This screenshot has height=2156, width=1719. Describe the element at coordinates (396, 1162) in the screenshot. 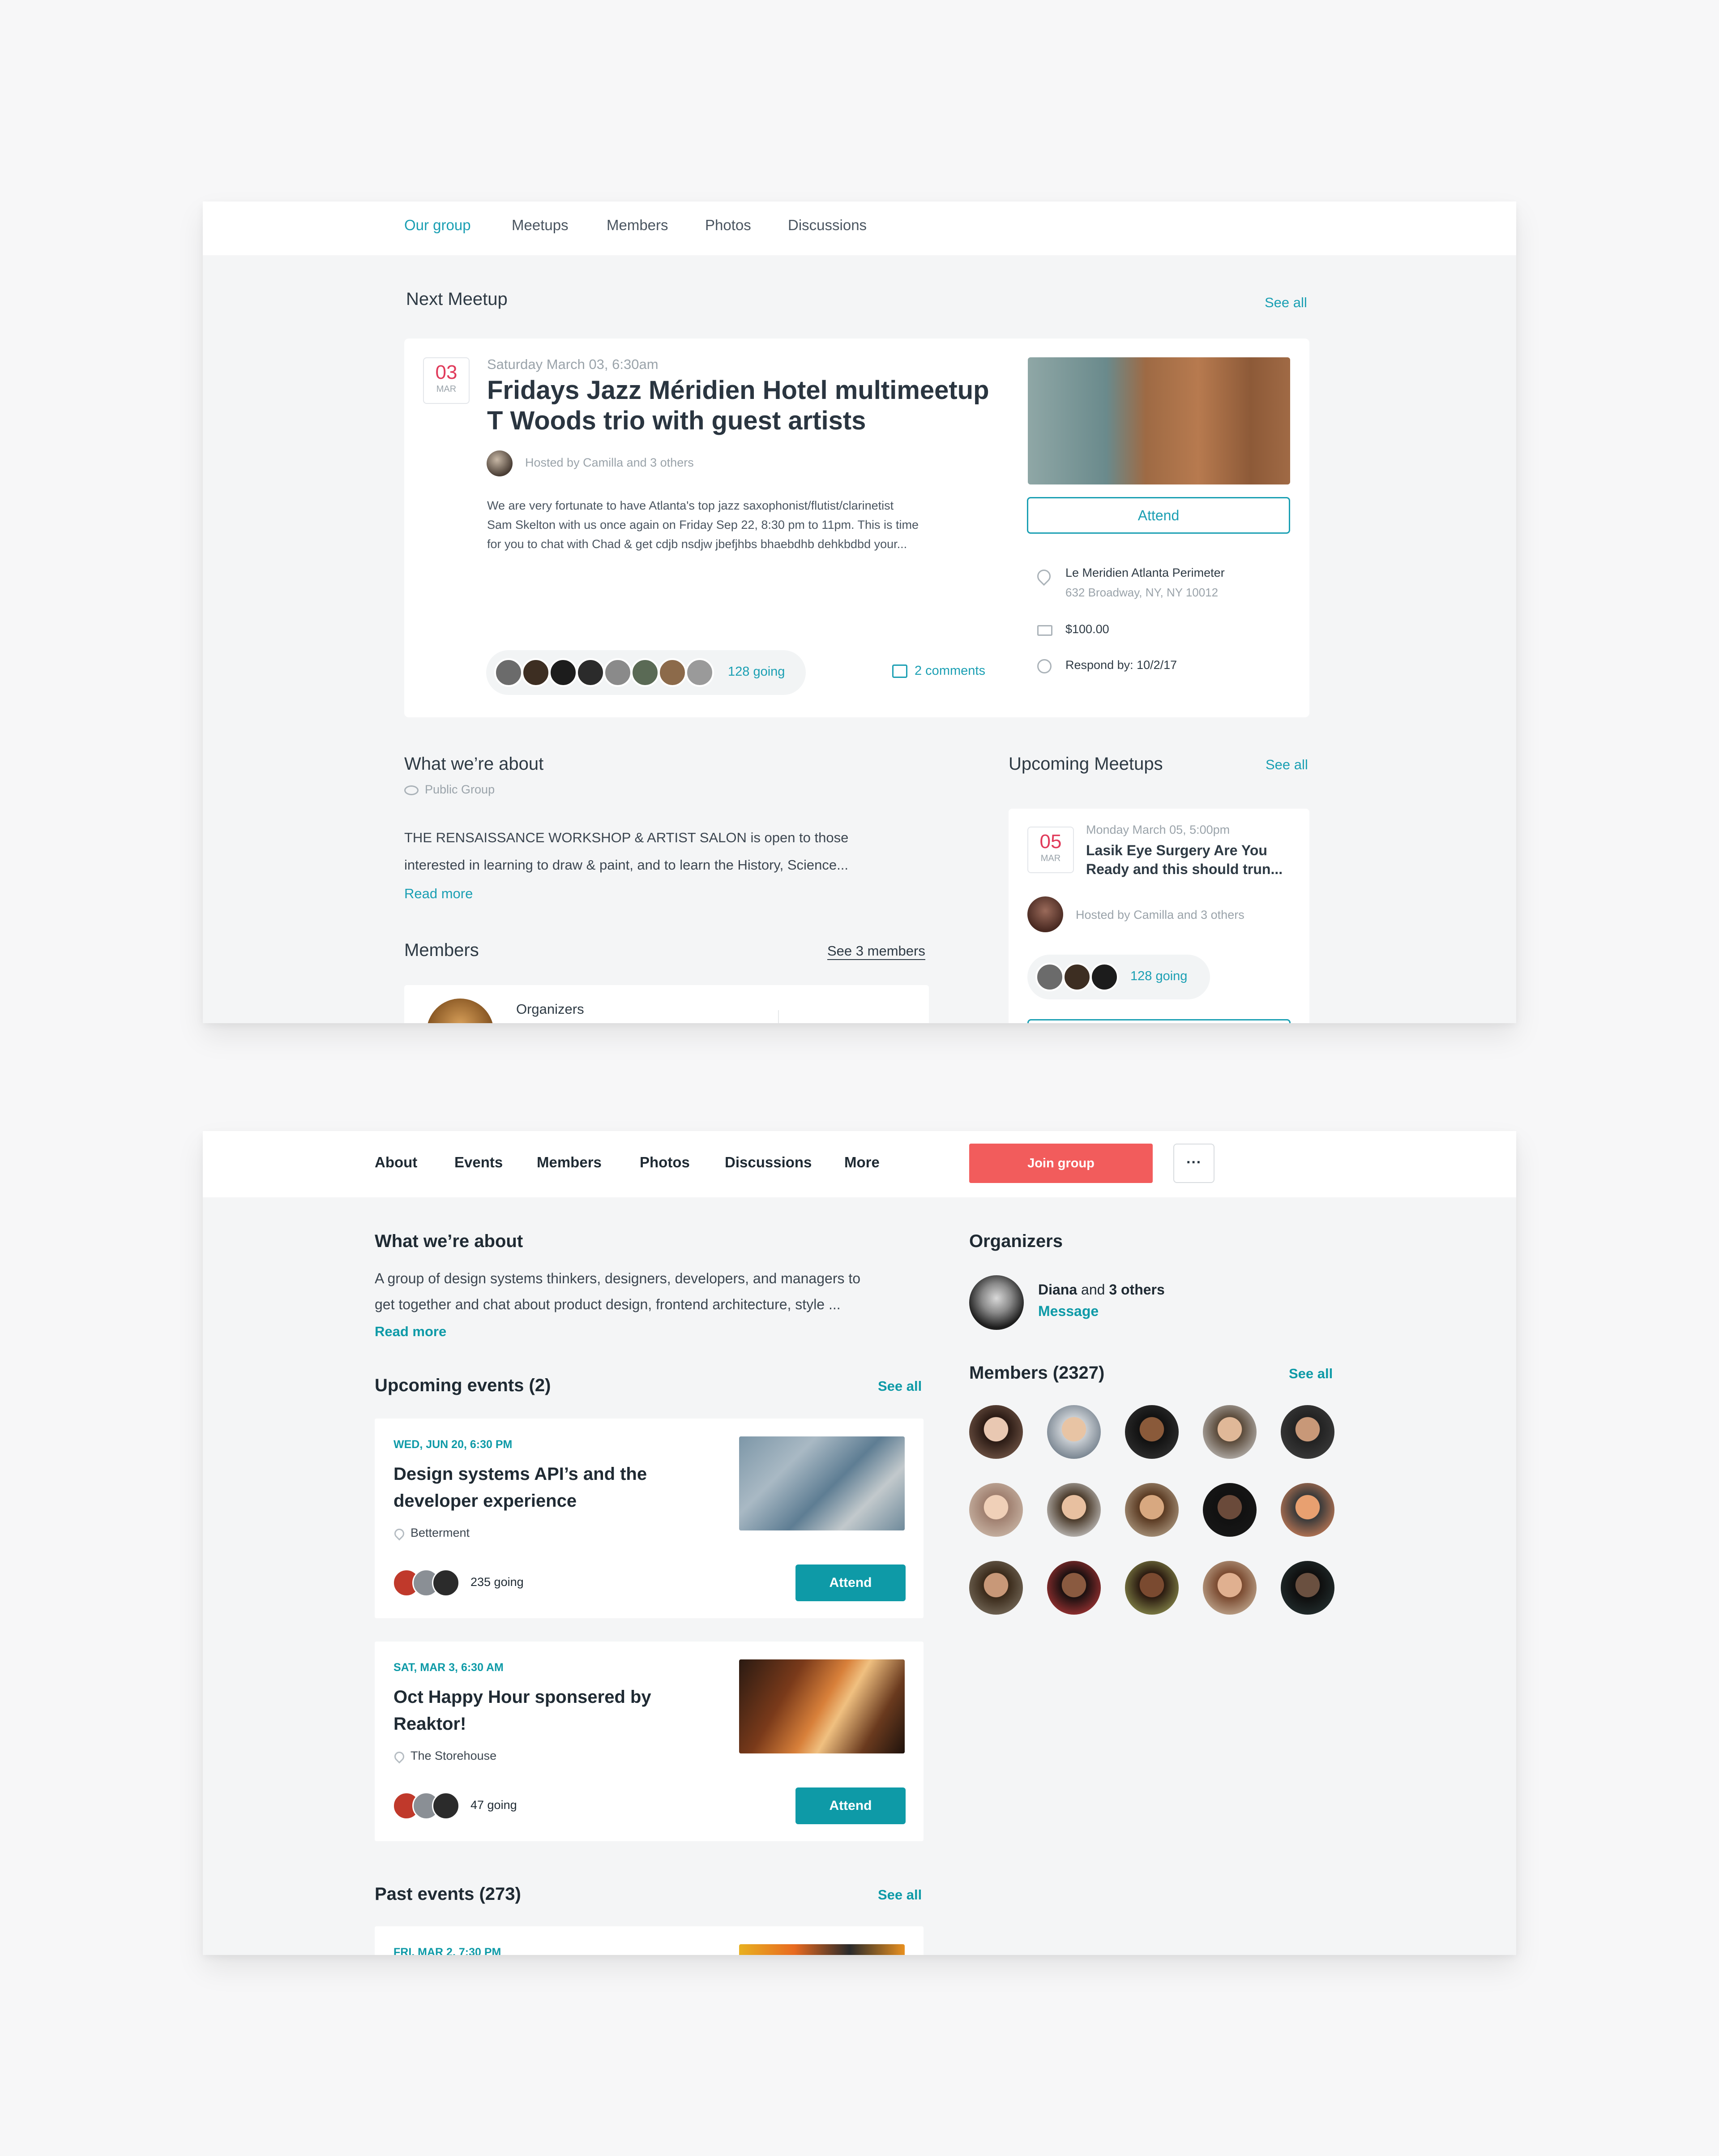

I see `tab-about: About` at that location.